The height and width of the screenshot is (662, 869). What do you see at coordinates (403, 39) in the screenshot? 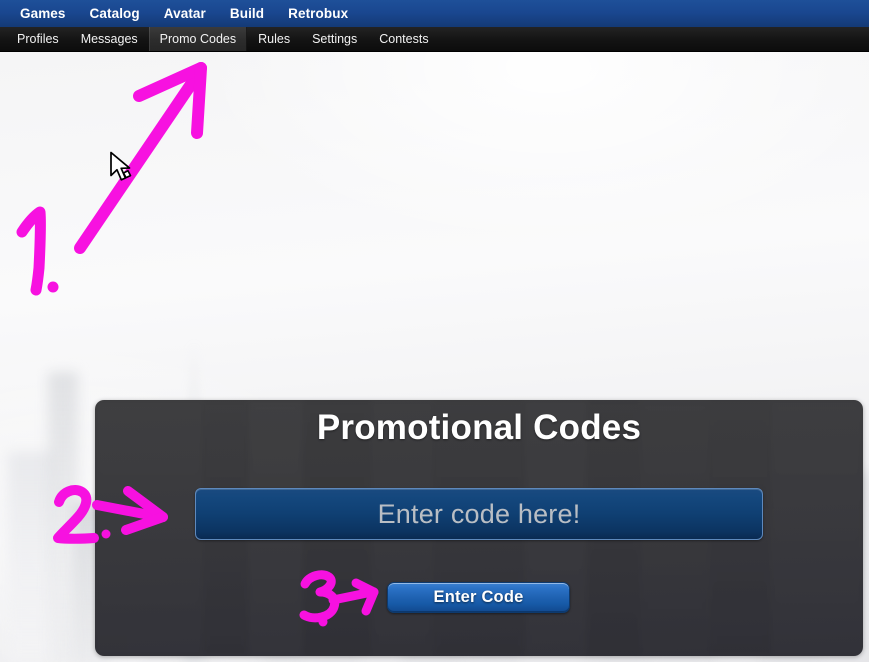
I see `subnav-item-contests: Contests` at bounding box center [403, 39].